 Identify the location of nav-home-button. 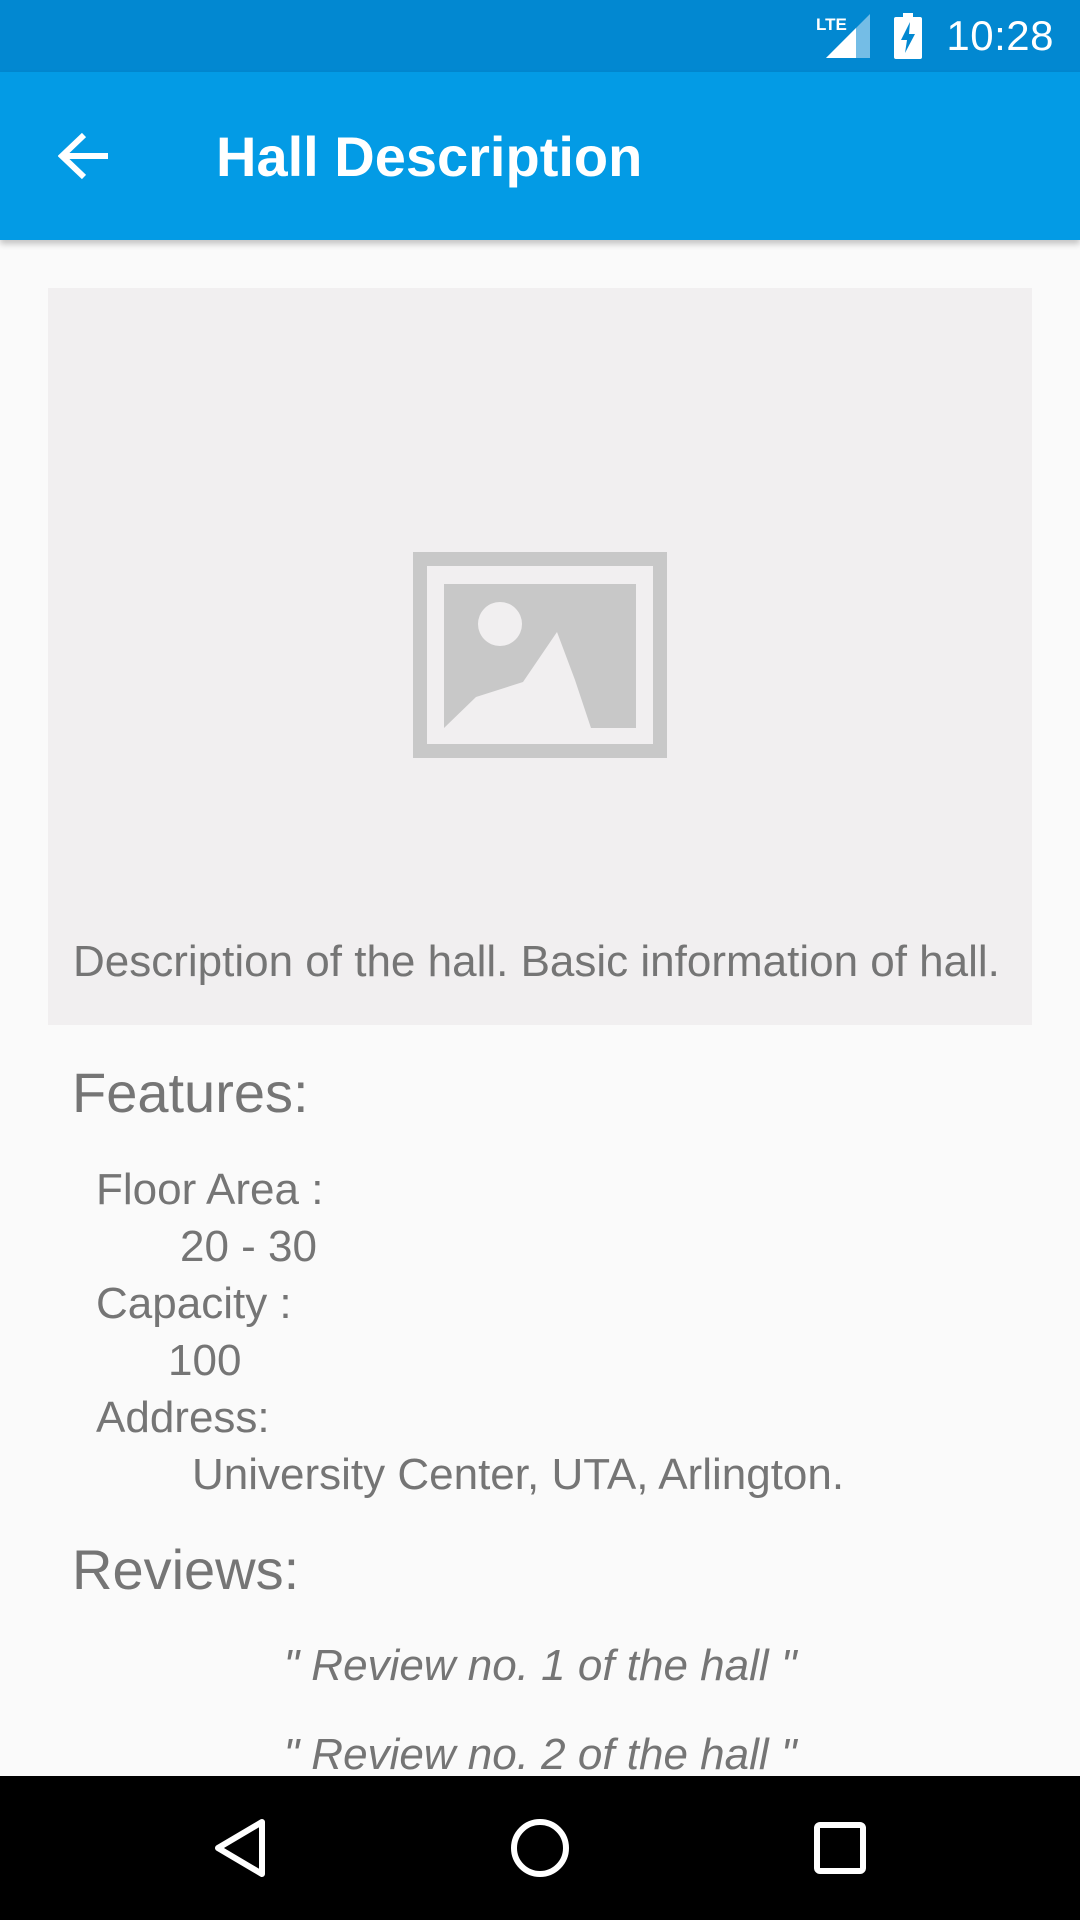
(540, 1848).